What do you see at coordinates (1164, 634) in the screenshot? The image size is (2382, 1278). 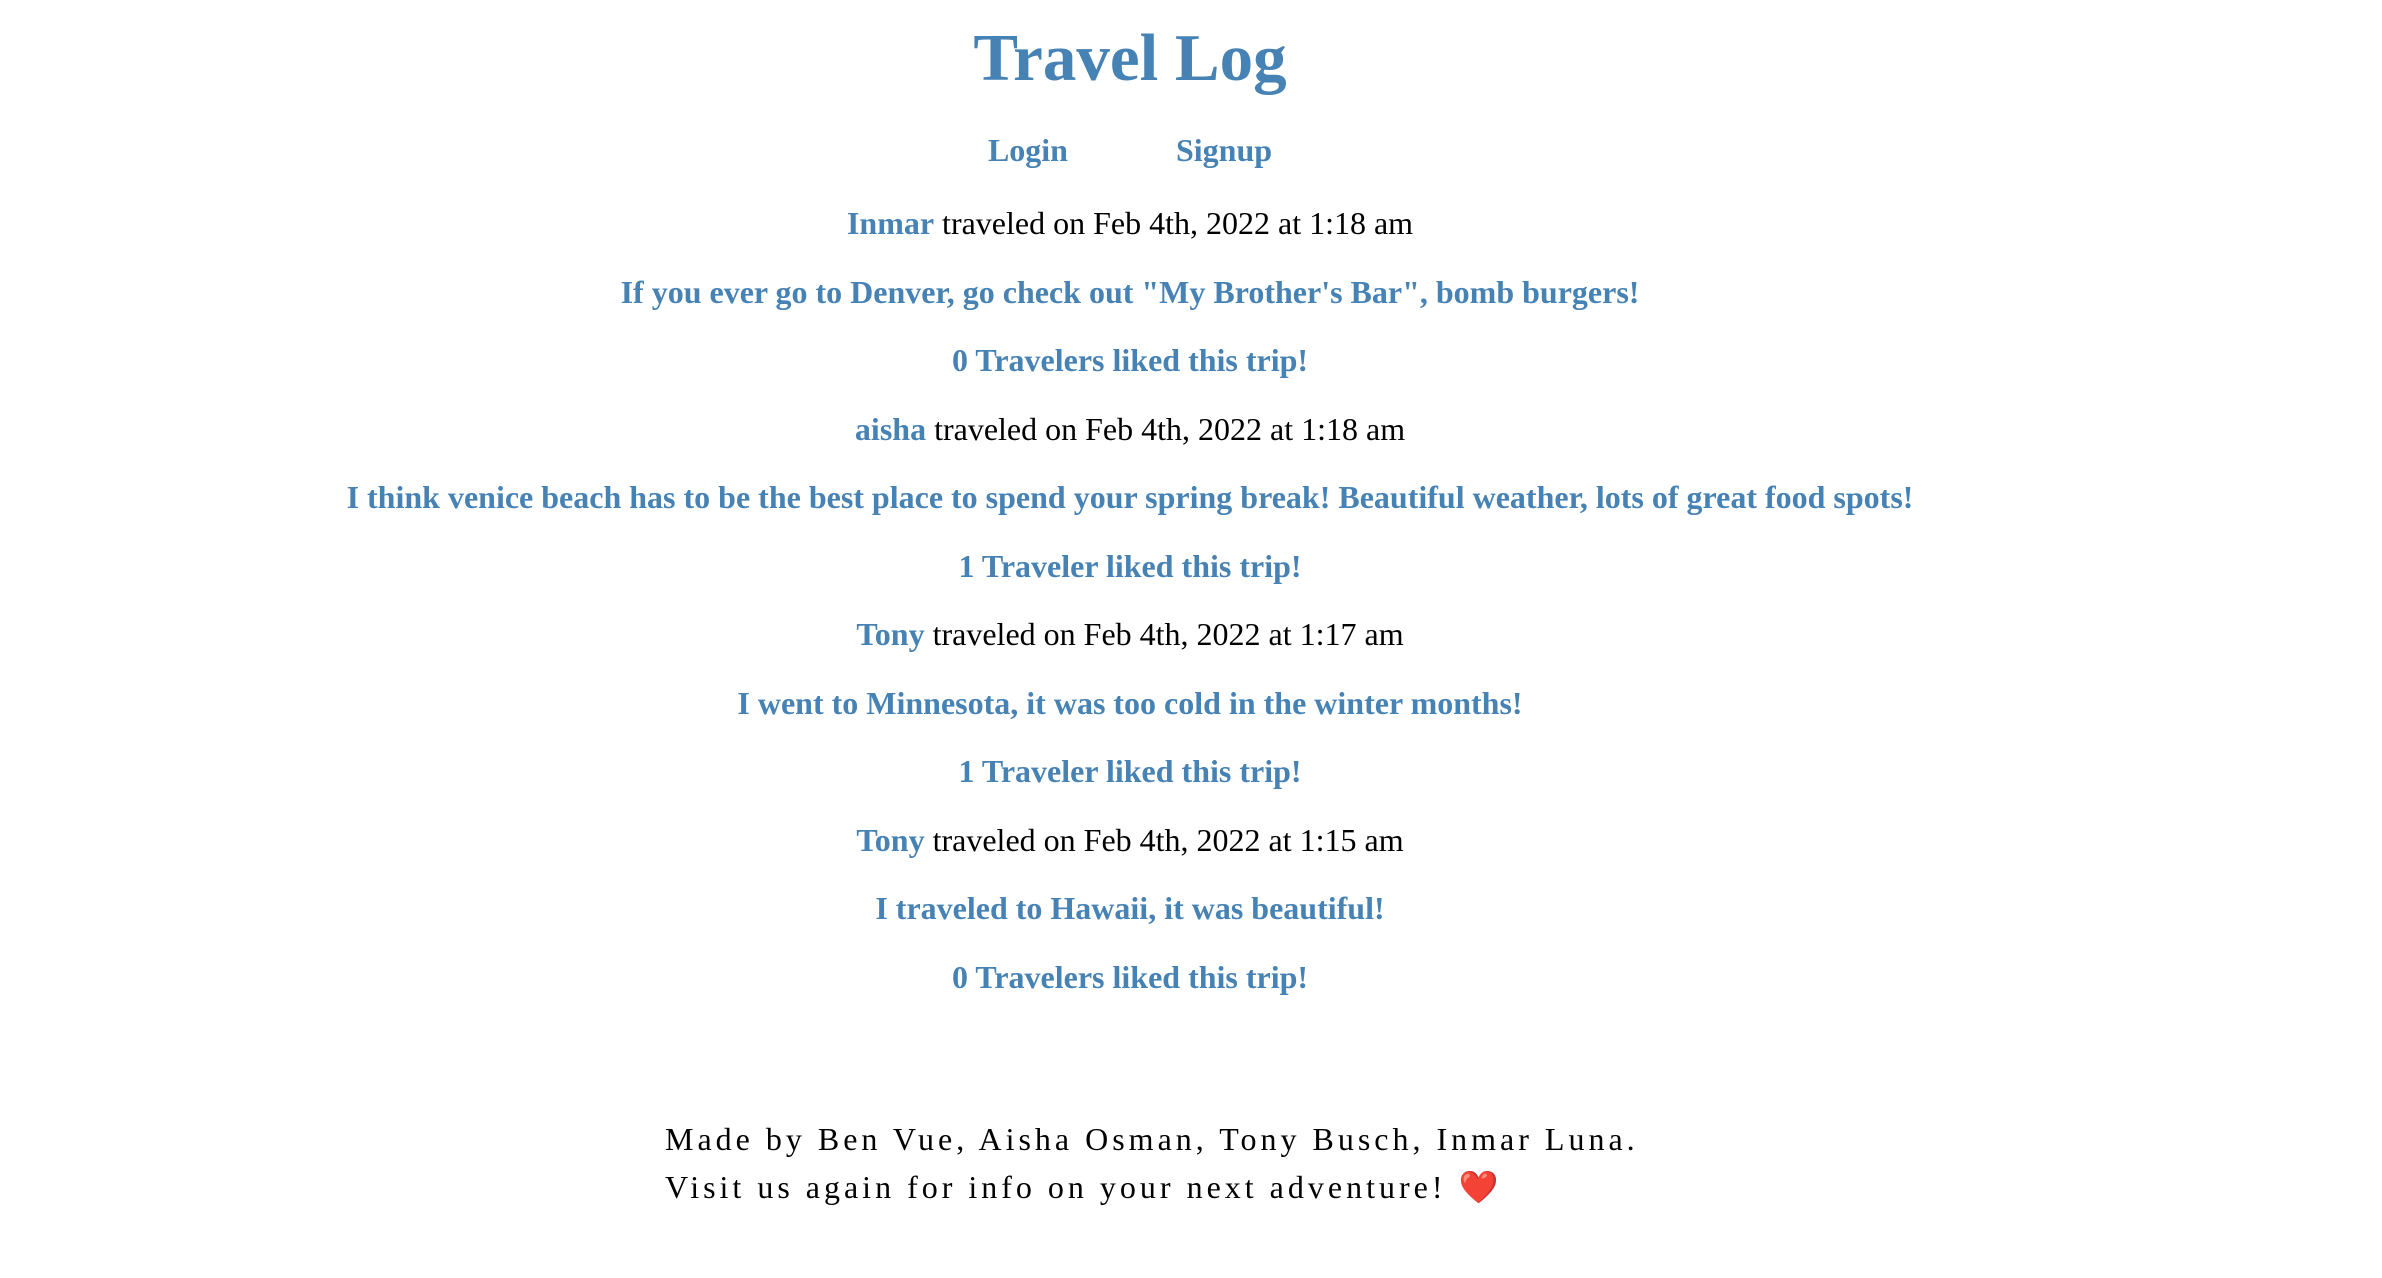 I see `post-timestamp: traveled on Feb 4th, 2022 at 1:17 am` at bounding box center [1164, 634].